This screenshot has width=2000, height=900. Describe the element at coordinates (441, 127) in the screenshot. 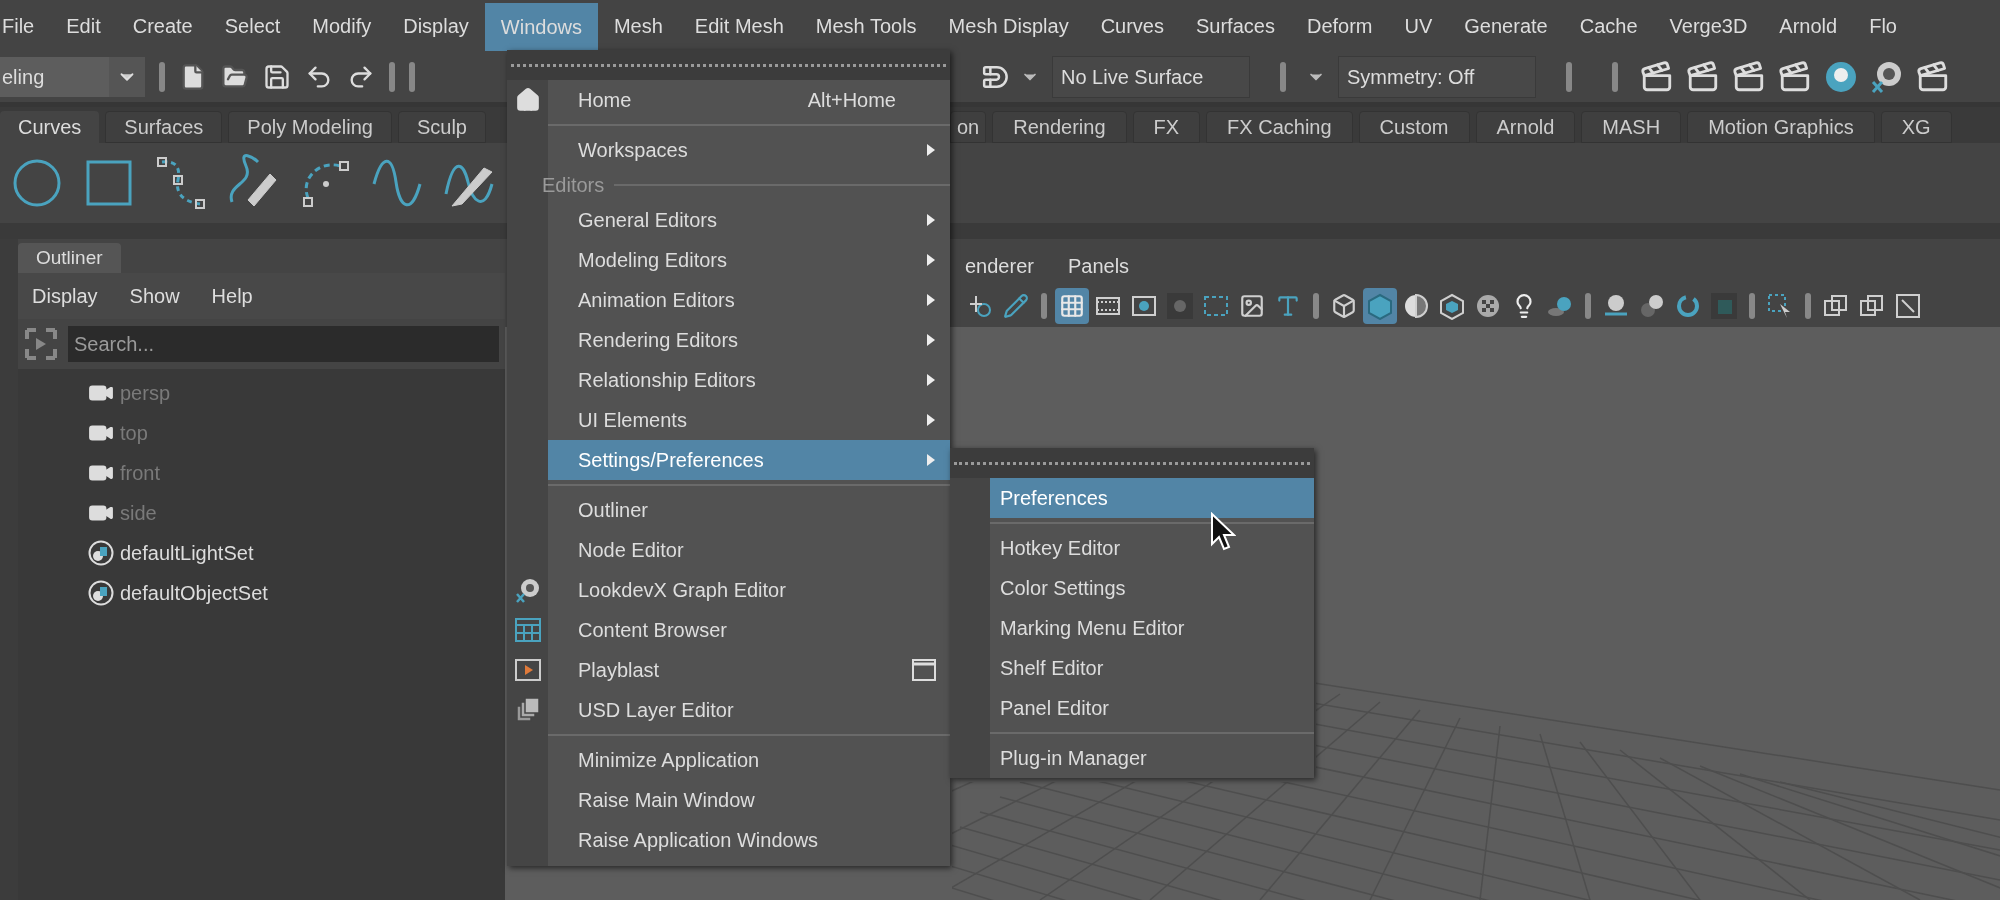

I see `shelf-tab: Sculp` at that location.